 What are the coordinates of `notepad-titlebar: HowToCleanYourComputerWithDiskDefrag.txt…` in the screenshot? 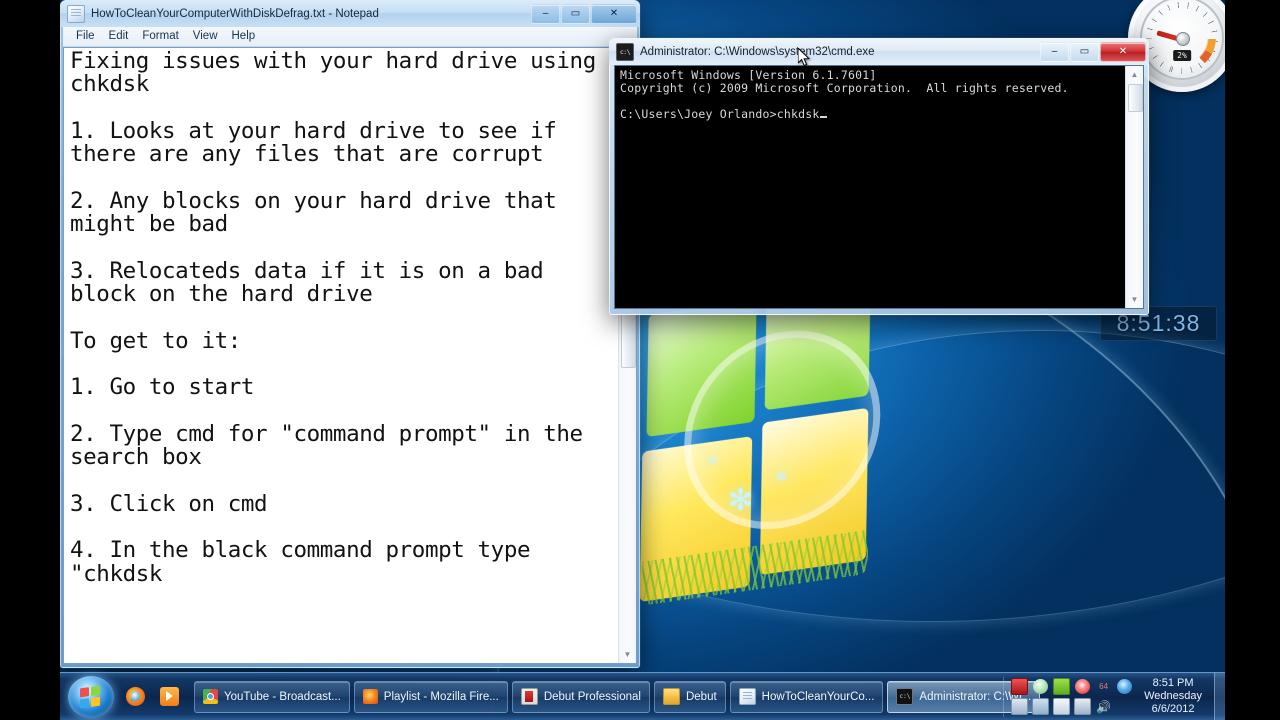 It's located at (350, 13).